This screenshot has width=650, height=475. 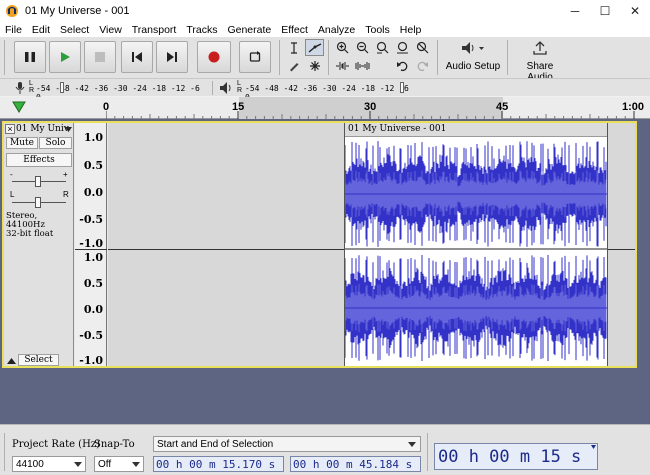 What do you see at coordinates (294, 30) in the screenshot?
I see `menu-effect: Effect` at bounding box center [294, 30].